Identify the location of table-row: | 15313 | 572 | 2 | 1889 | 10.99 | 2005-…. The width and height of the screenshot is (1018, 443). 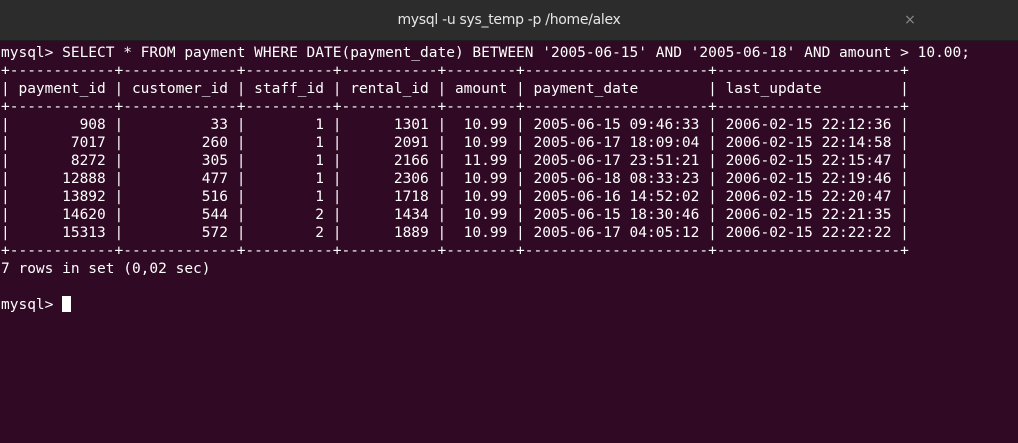
(455, 233).